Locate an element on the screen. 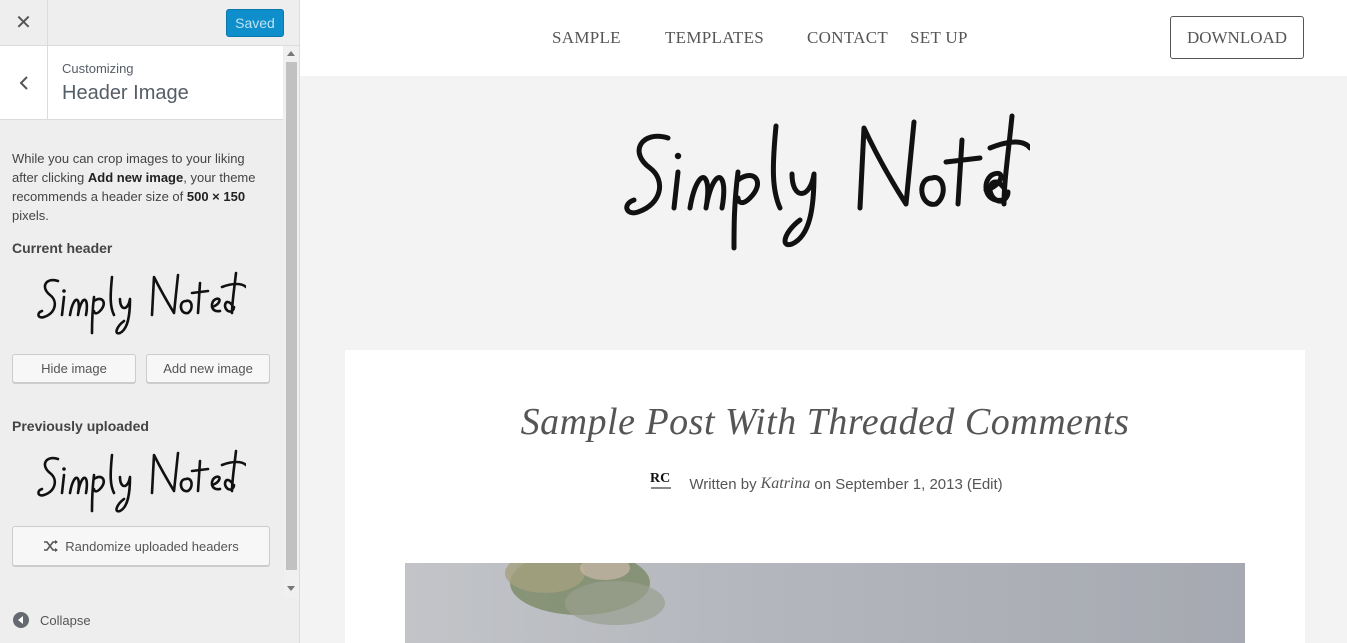 The height and width of the screenshot is (643, 1347). current-header-image is located at coordinates (141, 302).